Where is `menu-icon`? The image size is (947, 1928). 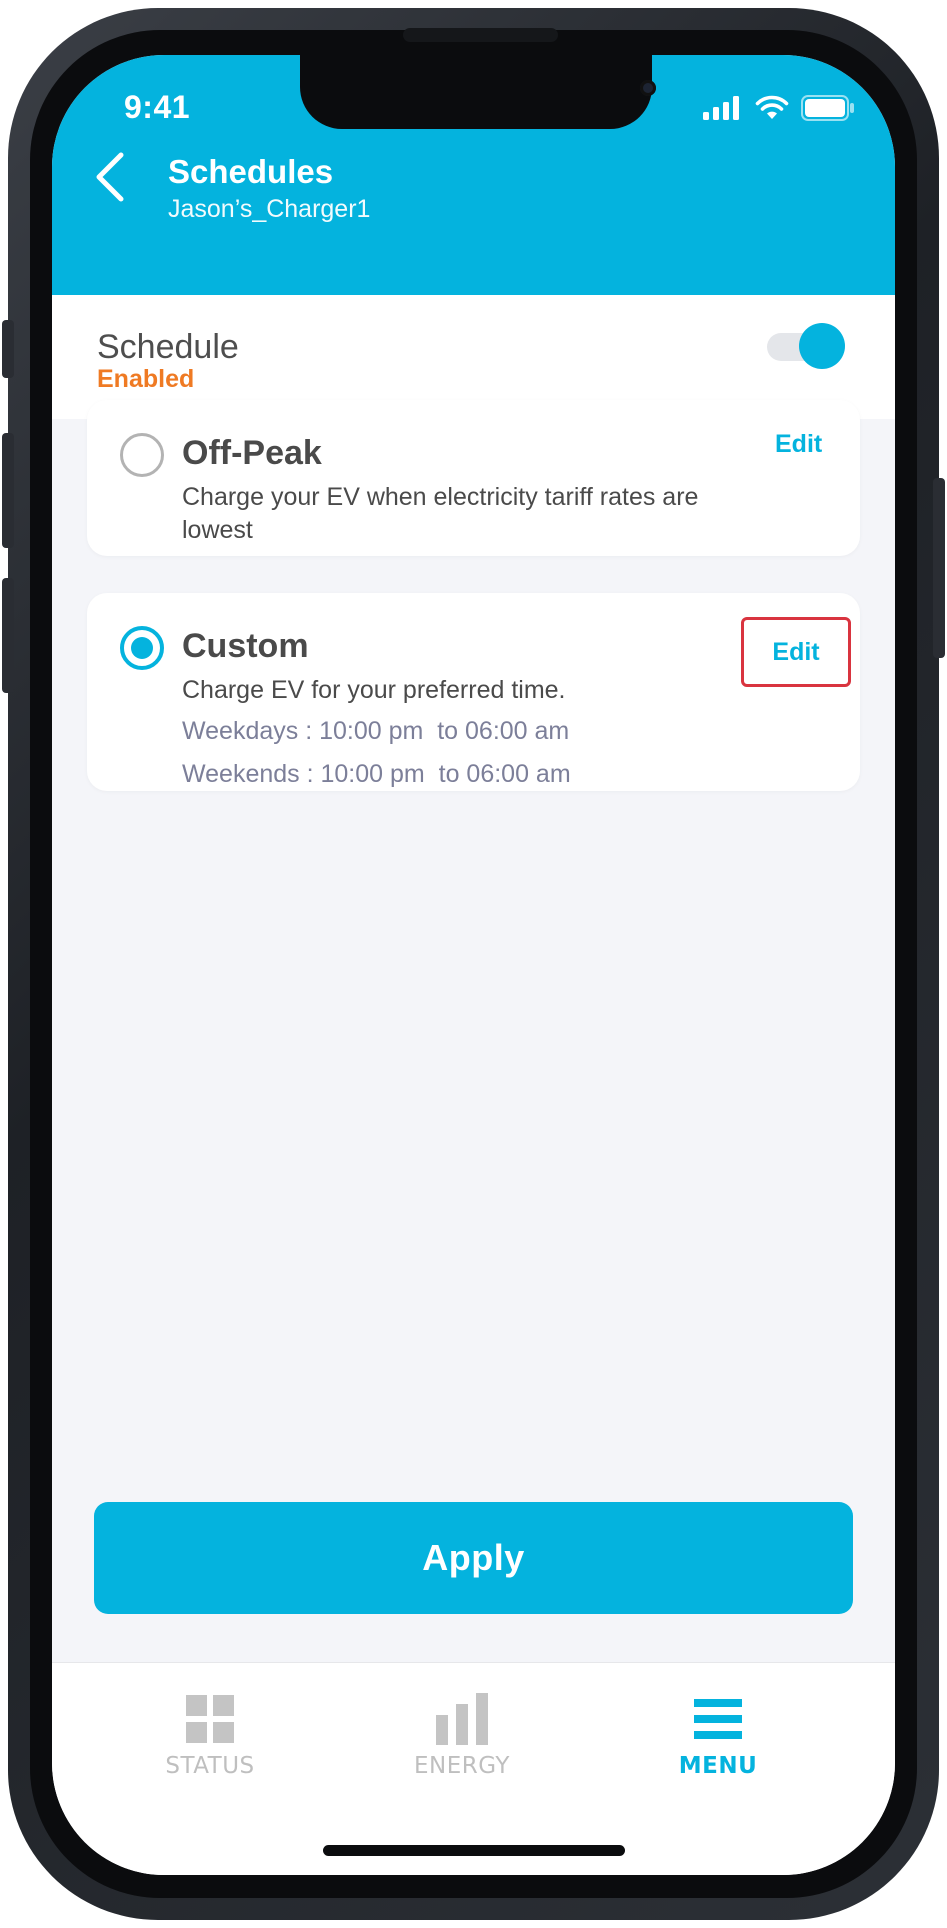
menu-icon is located at coordinates (718, 1719).